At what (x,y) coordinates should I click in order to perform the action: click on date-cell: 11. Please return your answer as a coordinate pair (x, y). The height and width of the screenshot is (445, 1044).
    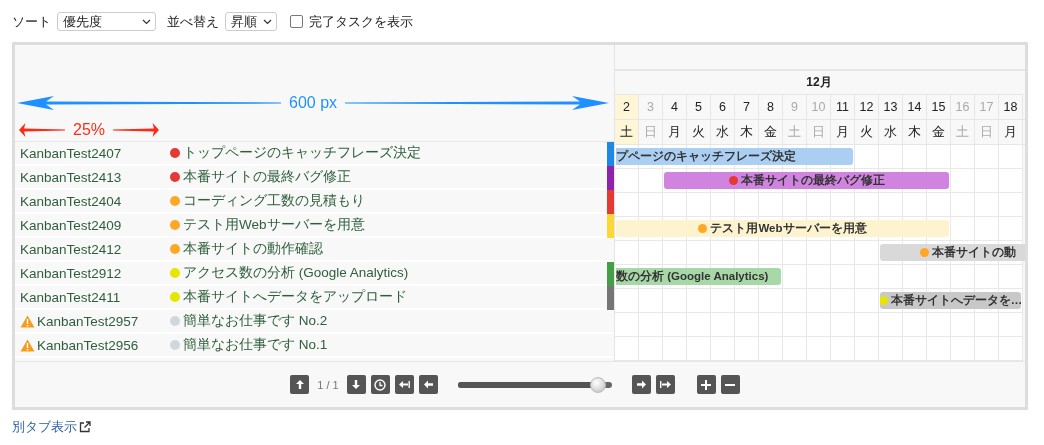
    Looking at the image, I should click on (843, 107).